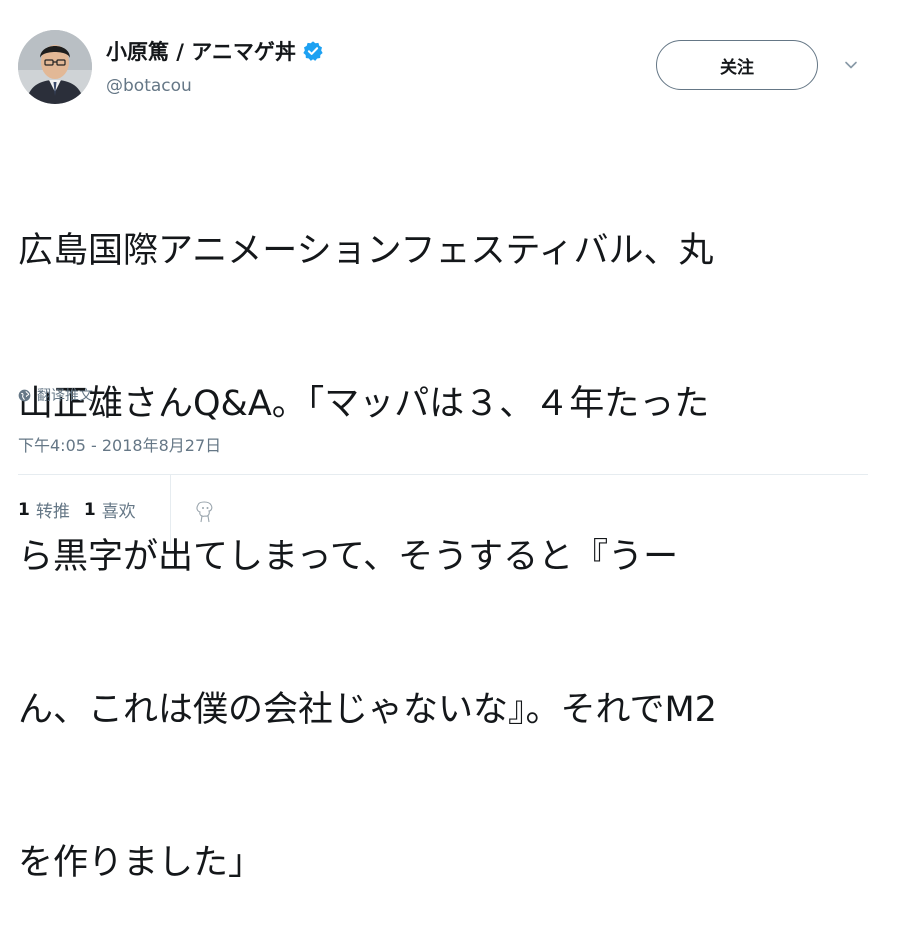 This screenshot has width=902, height=940. What do you see at coordinates (443, 474) in the screenshot?
I see `divider-top` at bounding box center [443, 474].